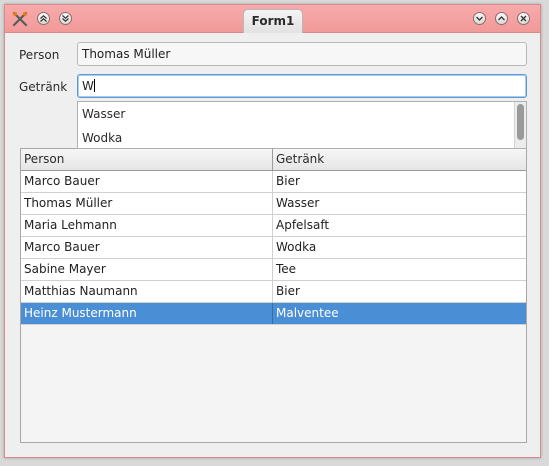  I want to click on table-row: Marco Bauer Bier, so click(273, 182).